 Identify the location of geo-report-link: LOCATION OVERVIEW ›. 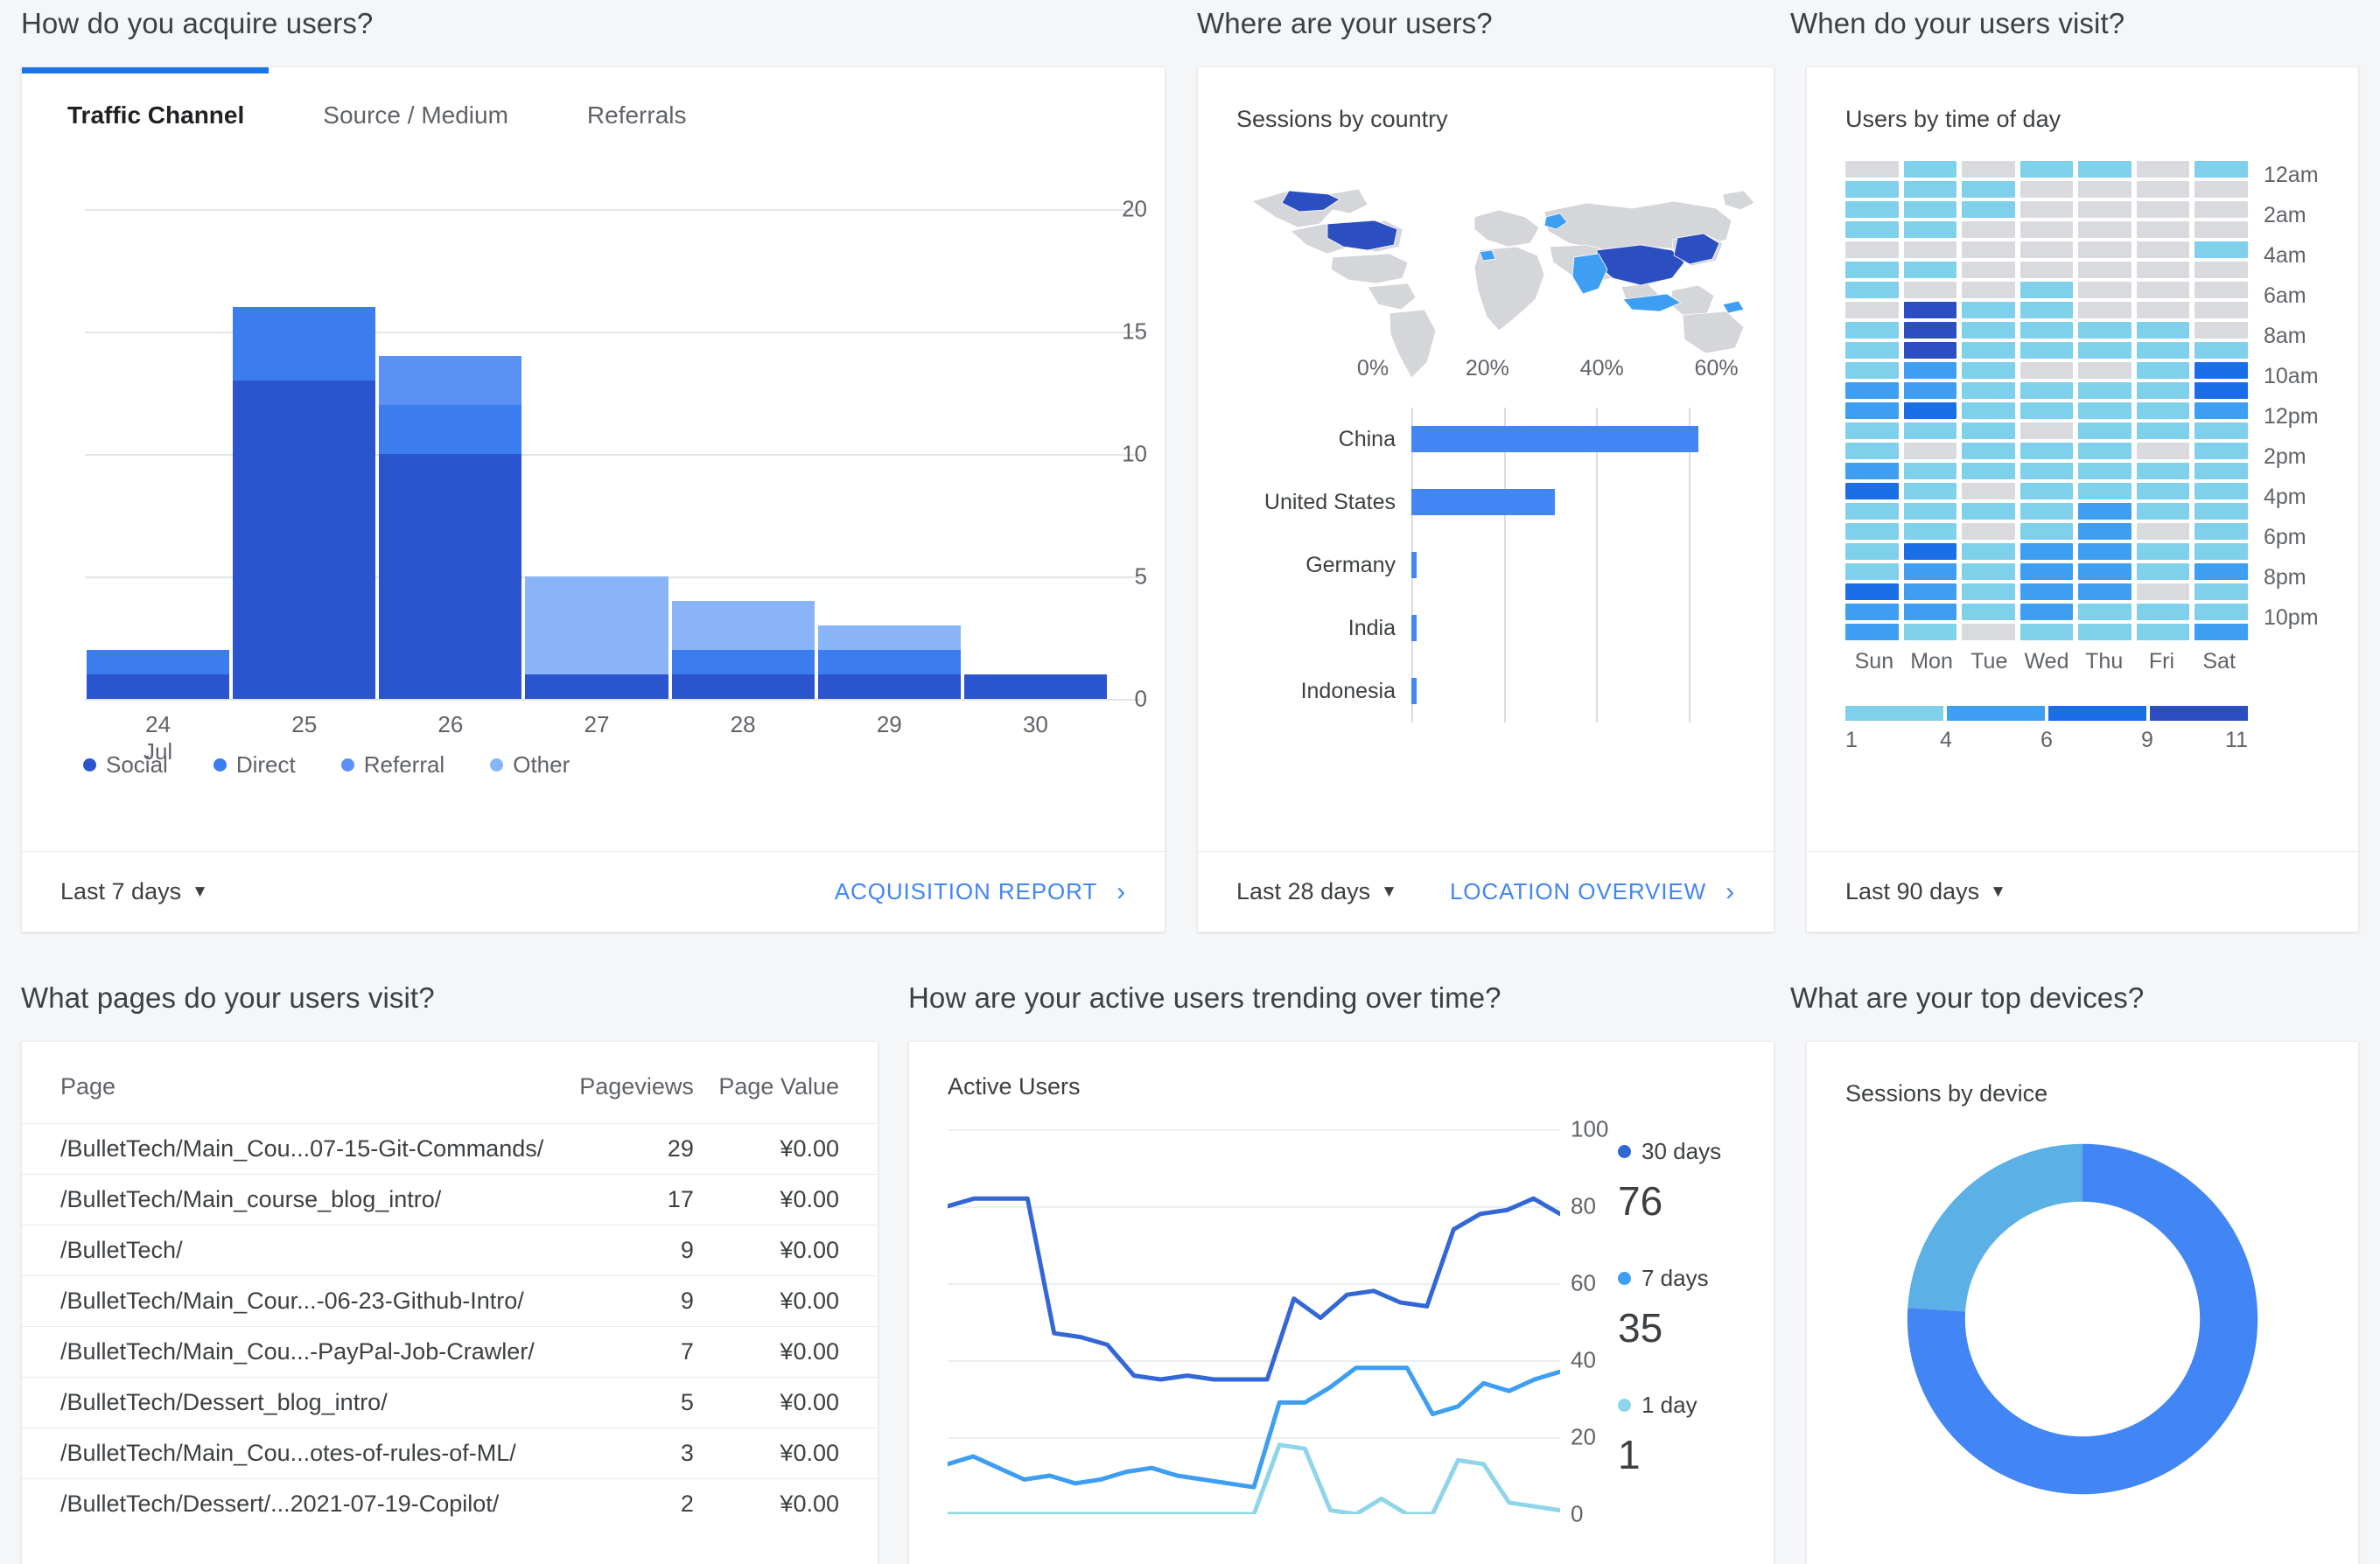
(1592, 892).